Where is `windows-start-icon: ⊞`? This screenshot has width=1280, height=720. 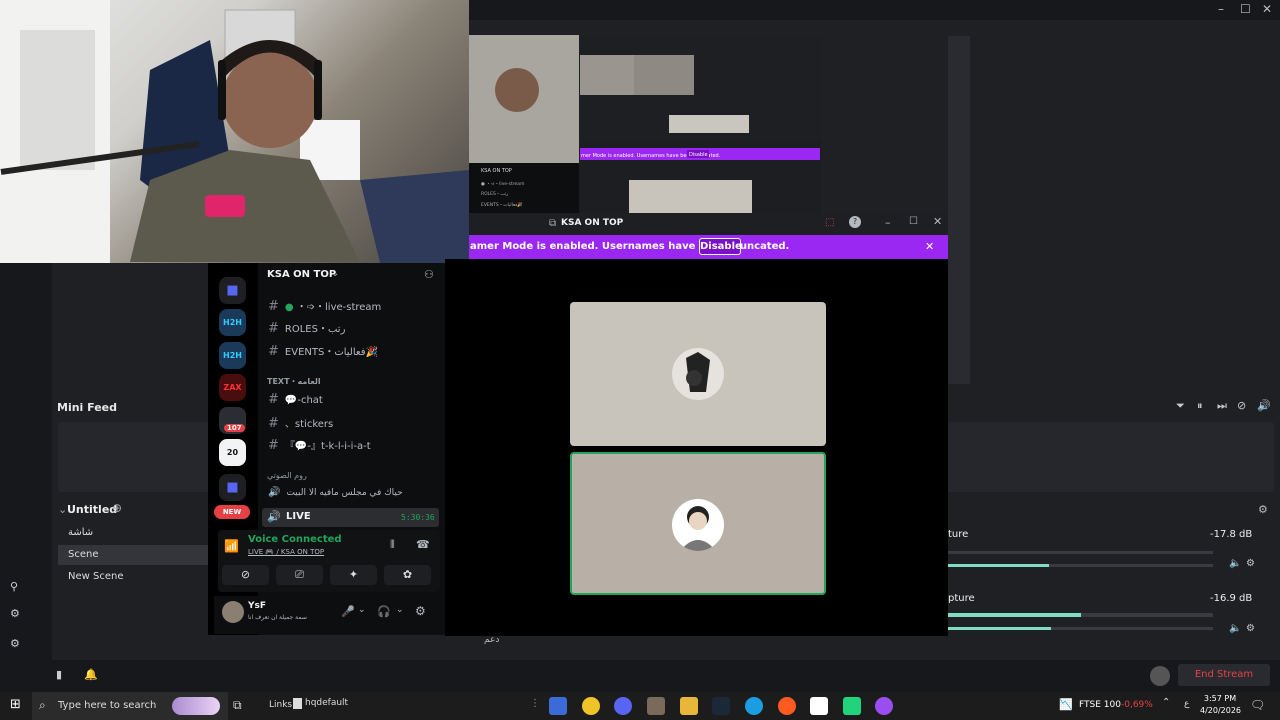 windows-start-icon: ⊞ is located at coordinates (15, 704).